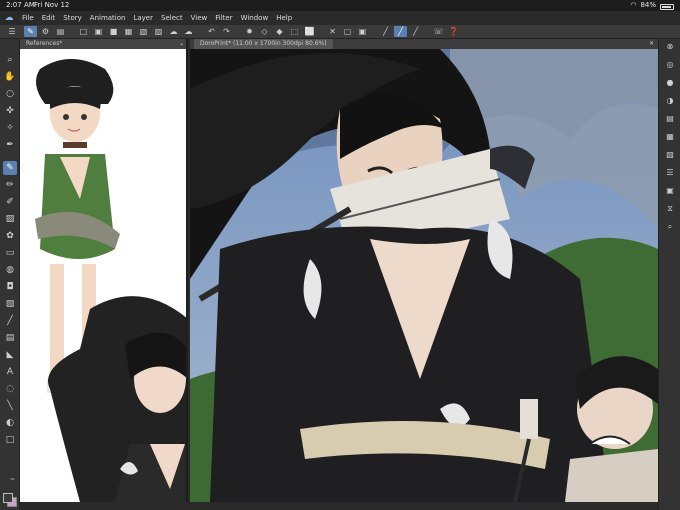  I want to click on menu-file: File, so click(28, 18).